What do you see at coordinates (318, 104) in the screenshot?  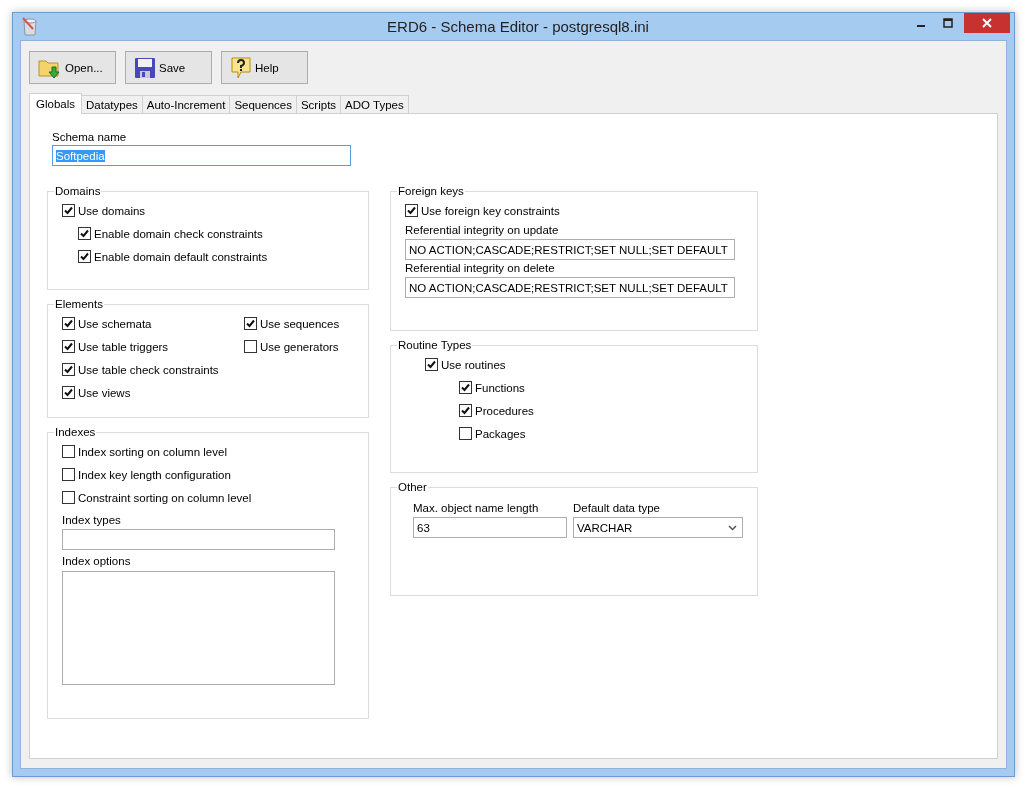 I see `tab: Scripts` at bounding box center [318, 104].